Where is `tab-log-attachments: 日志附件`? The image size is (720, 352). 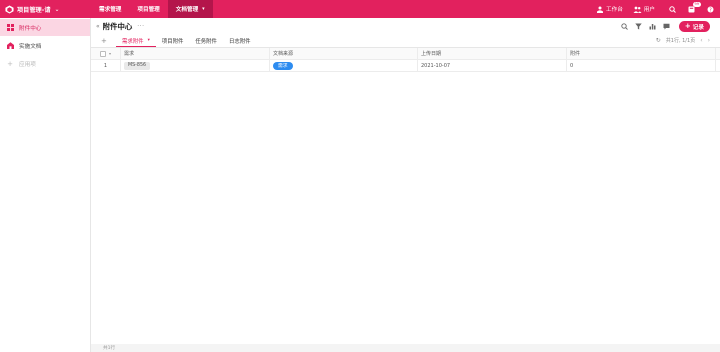
tab-log-attachments: 日志附件 is located at coordinates (240, 41).